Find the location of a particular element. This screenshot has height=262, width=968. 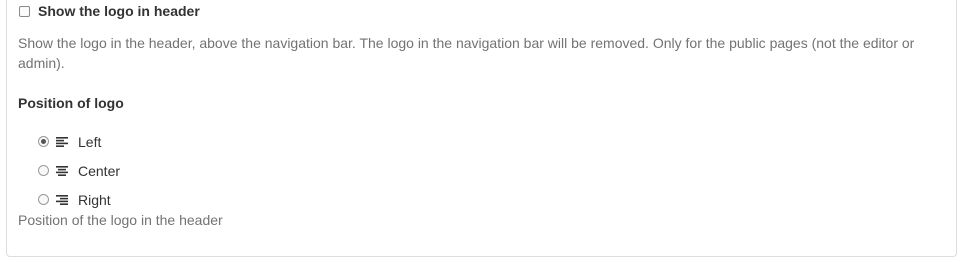

radio-option-center: Center is located at coordinates (79, 170).